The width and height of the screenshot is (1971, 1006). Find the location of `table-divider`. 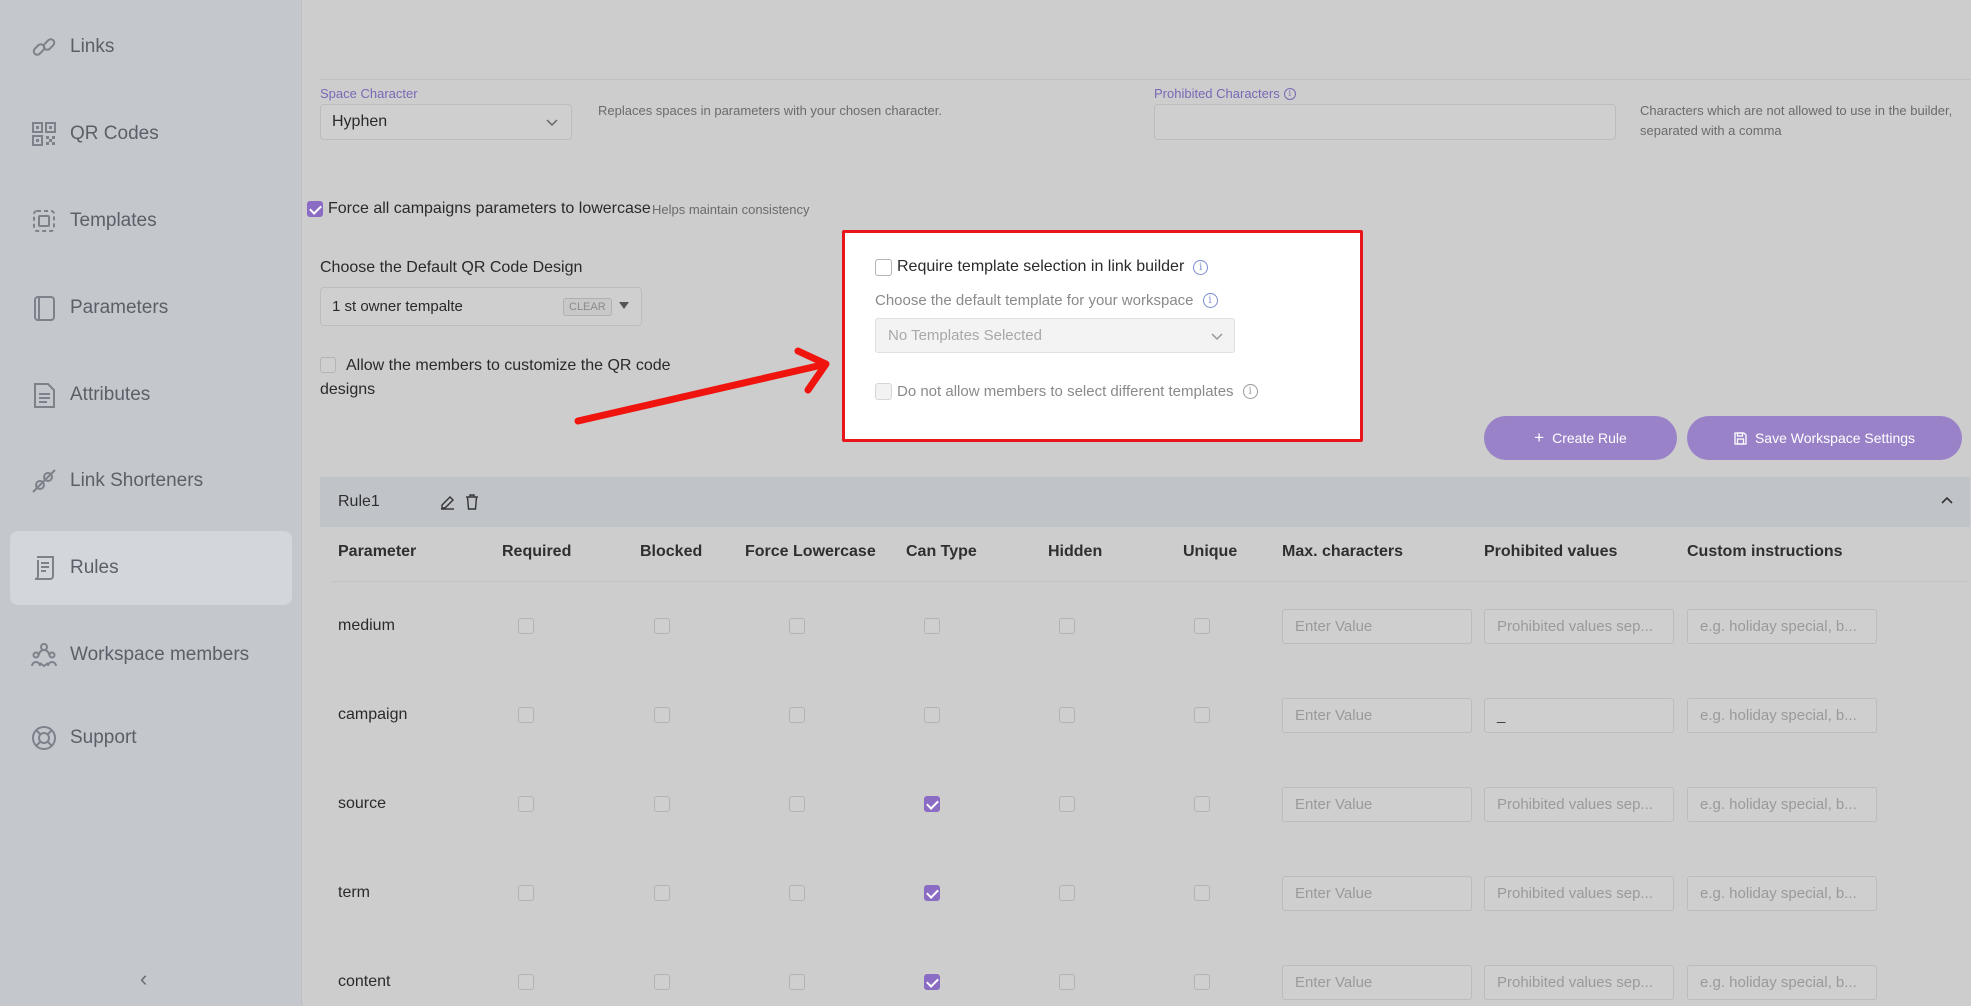

table-divider is located at coordinates (1151, 581).